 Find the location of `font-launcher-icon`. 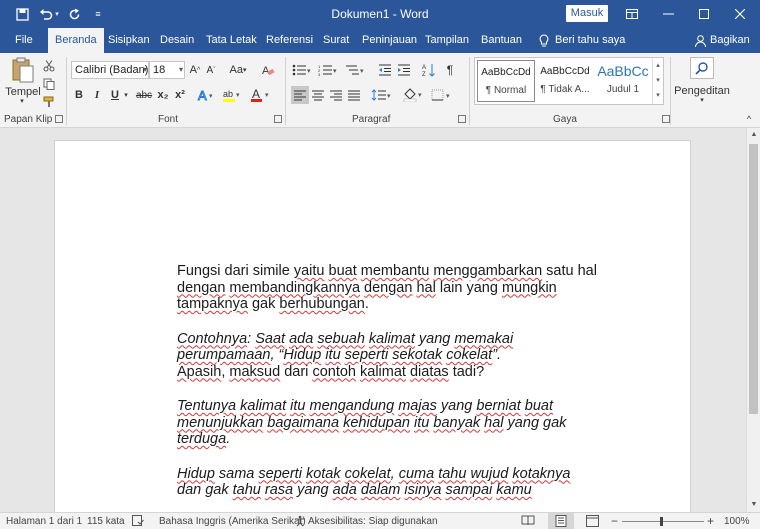

font-launcher-icon is located at coordinates (278, 119).